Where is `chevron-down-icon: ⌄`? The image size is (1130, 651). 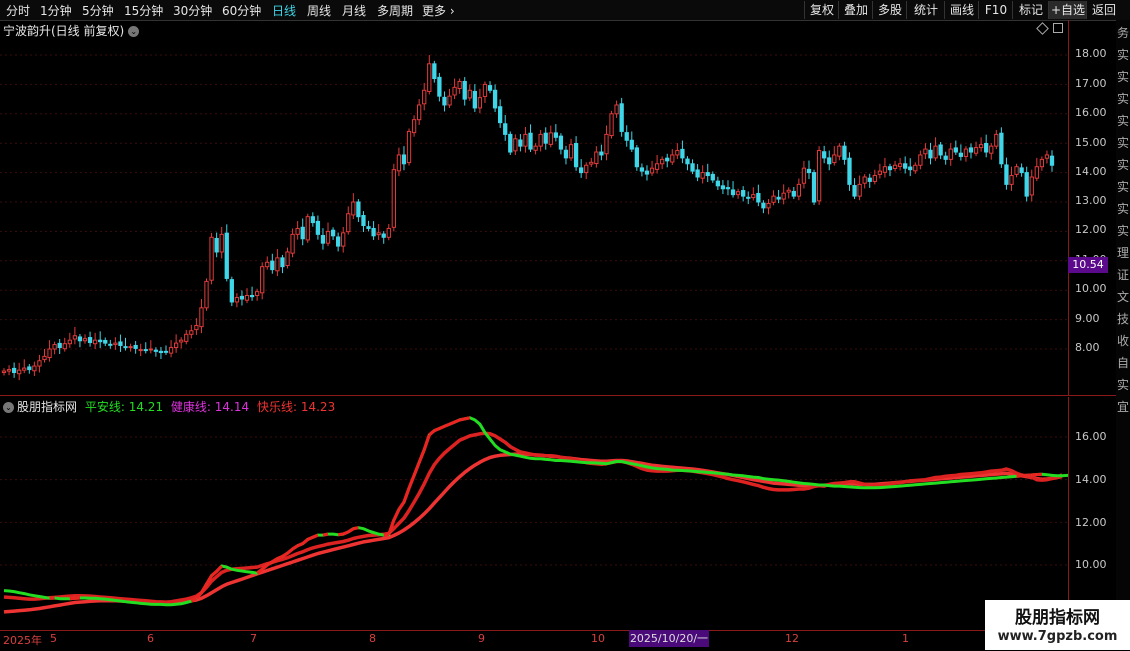 chevron-down-icon: ⌄ is located at coordinates (8, 407).